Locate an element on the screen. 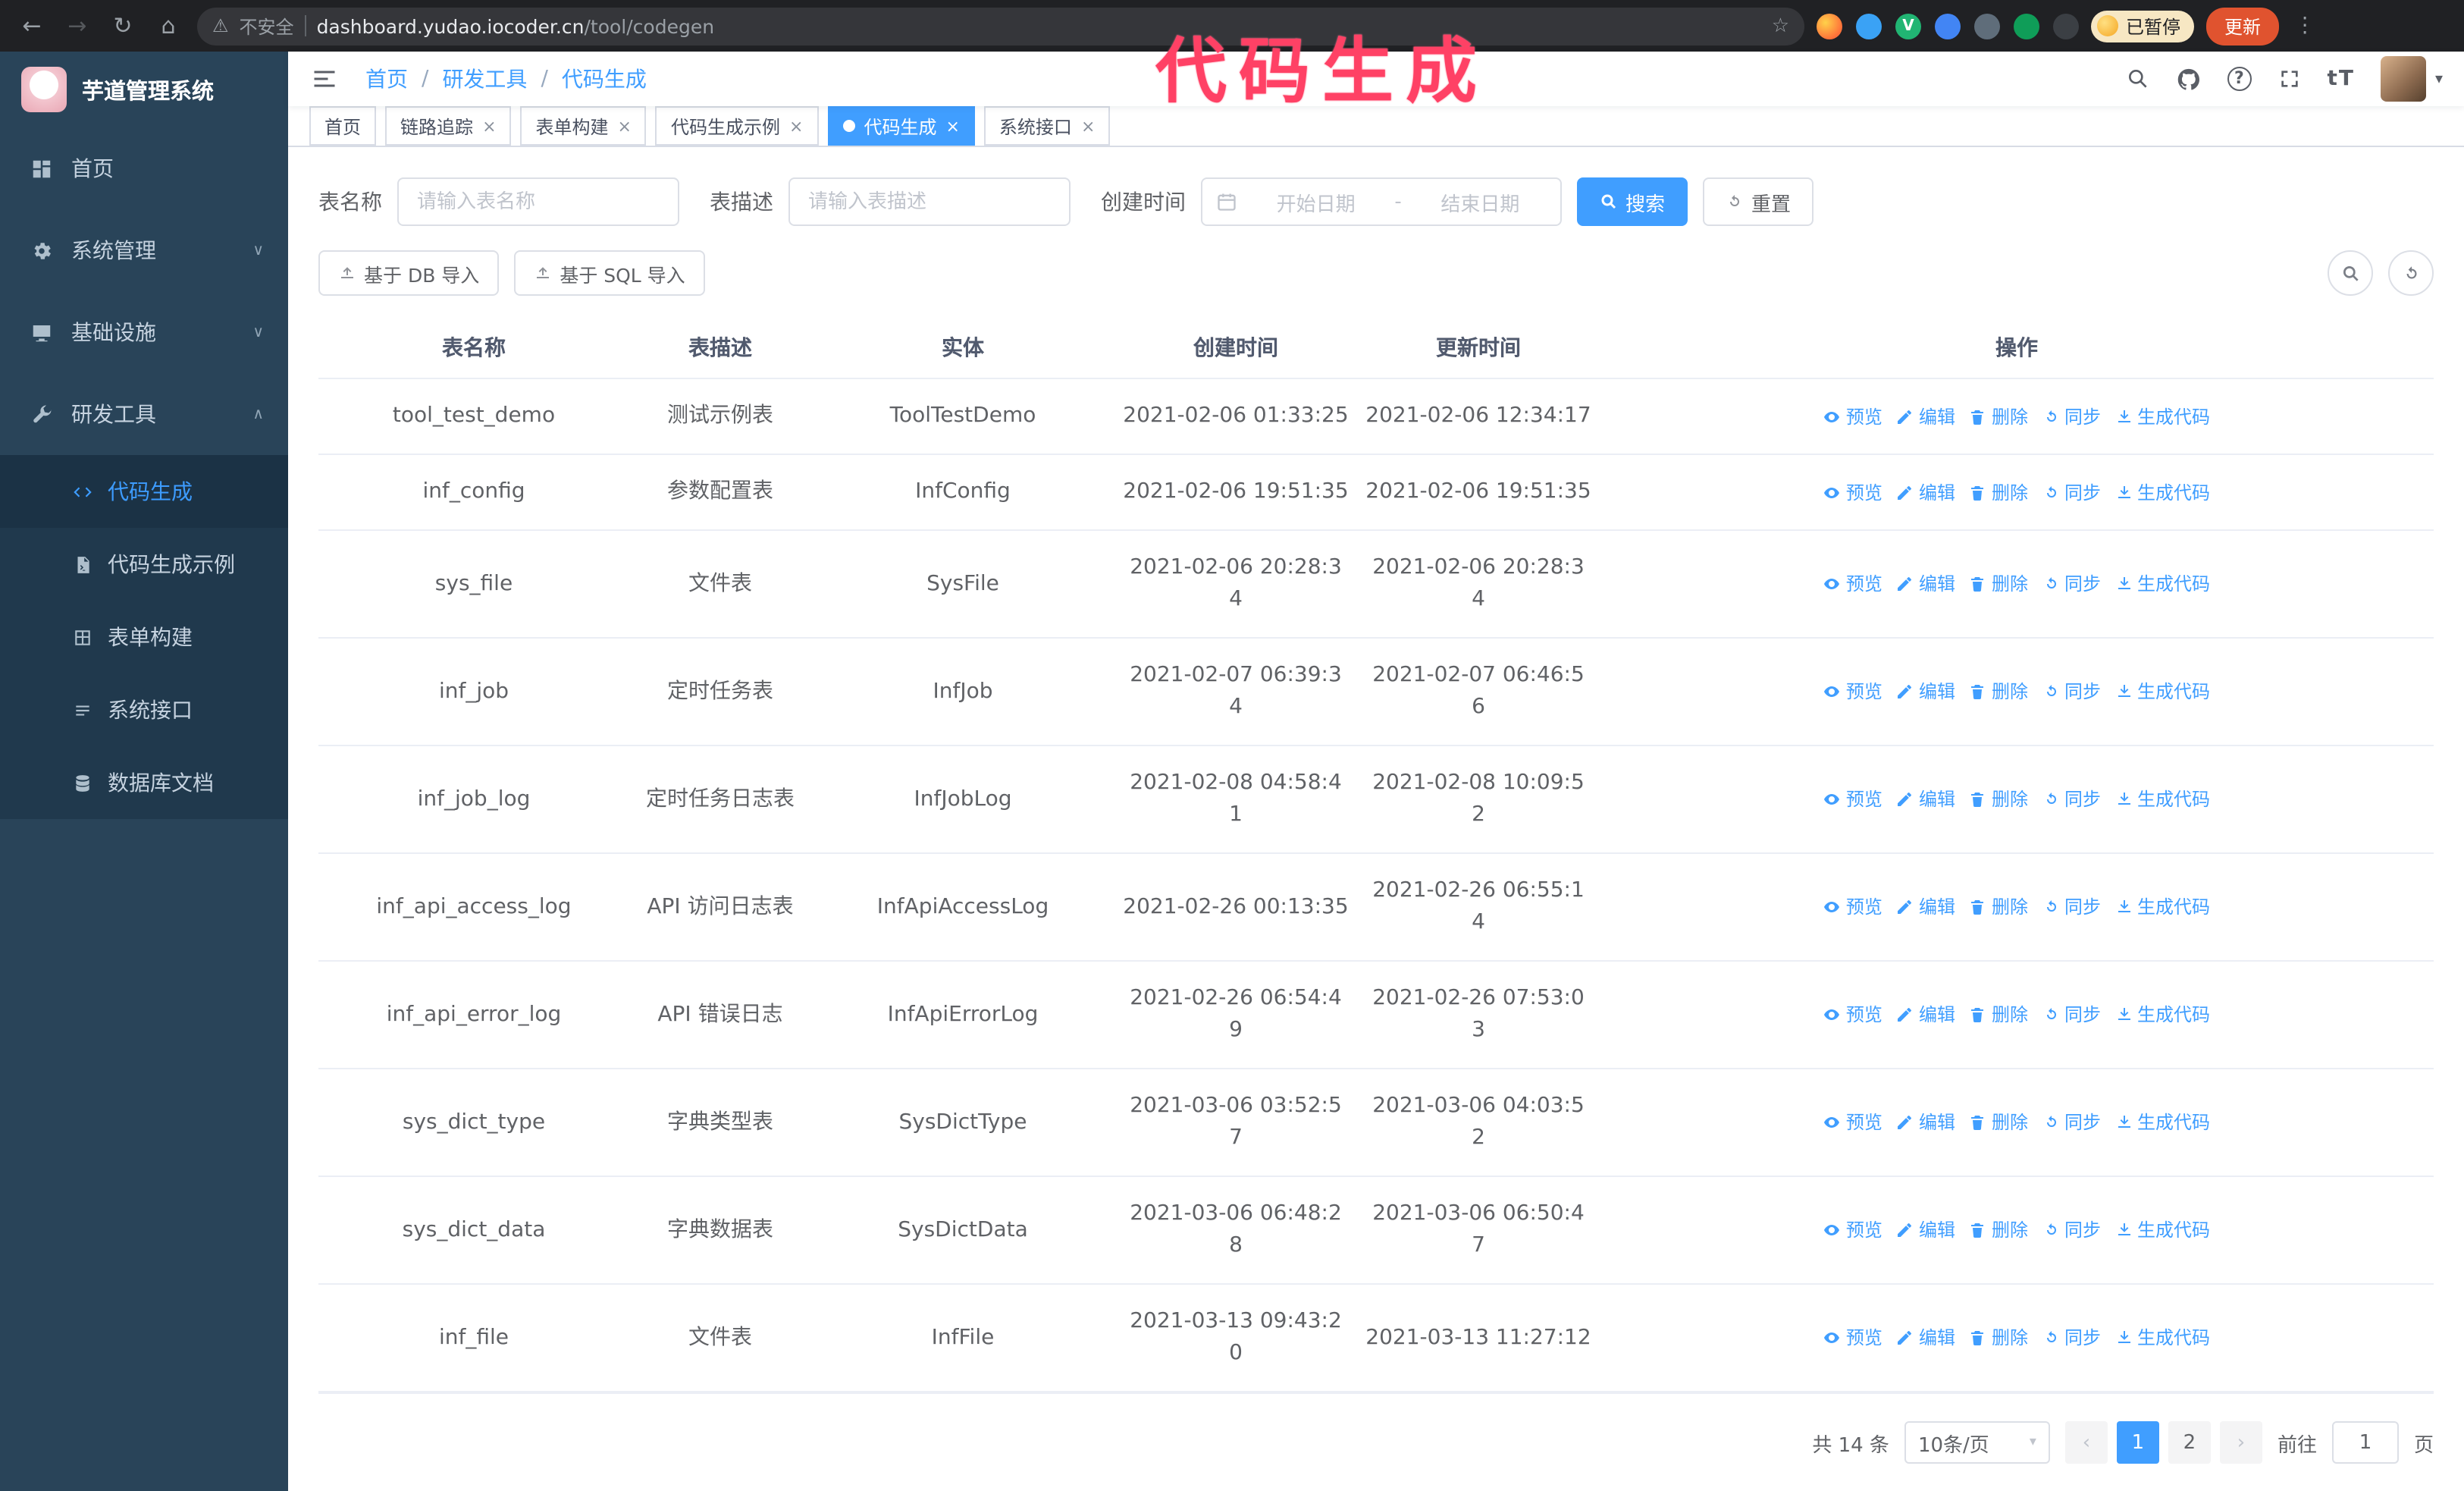 This screenshot has width=2464, height=1491. page-button-1: 1 is located at coordinates (2137, 1442).